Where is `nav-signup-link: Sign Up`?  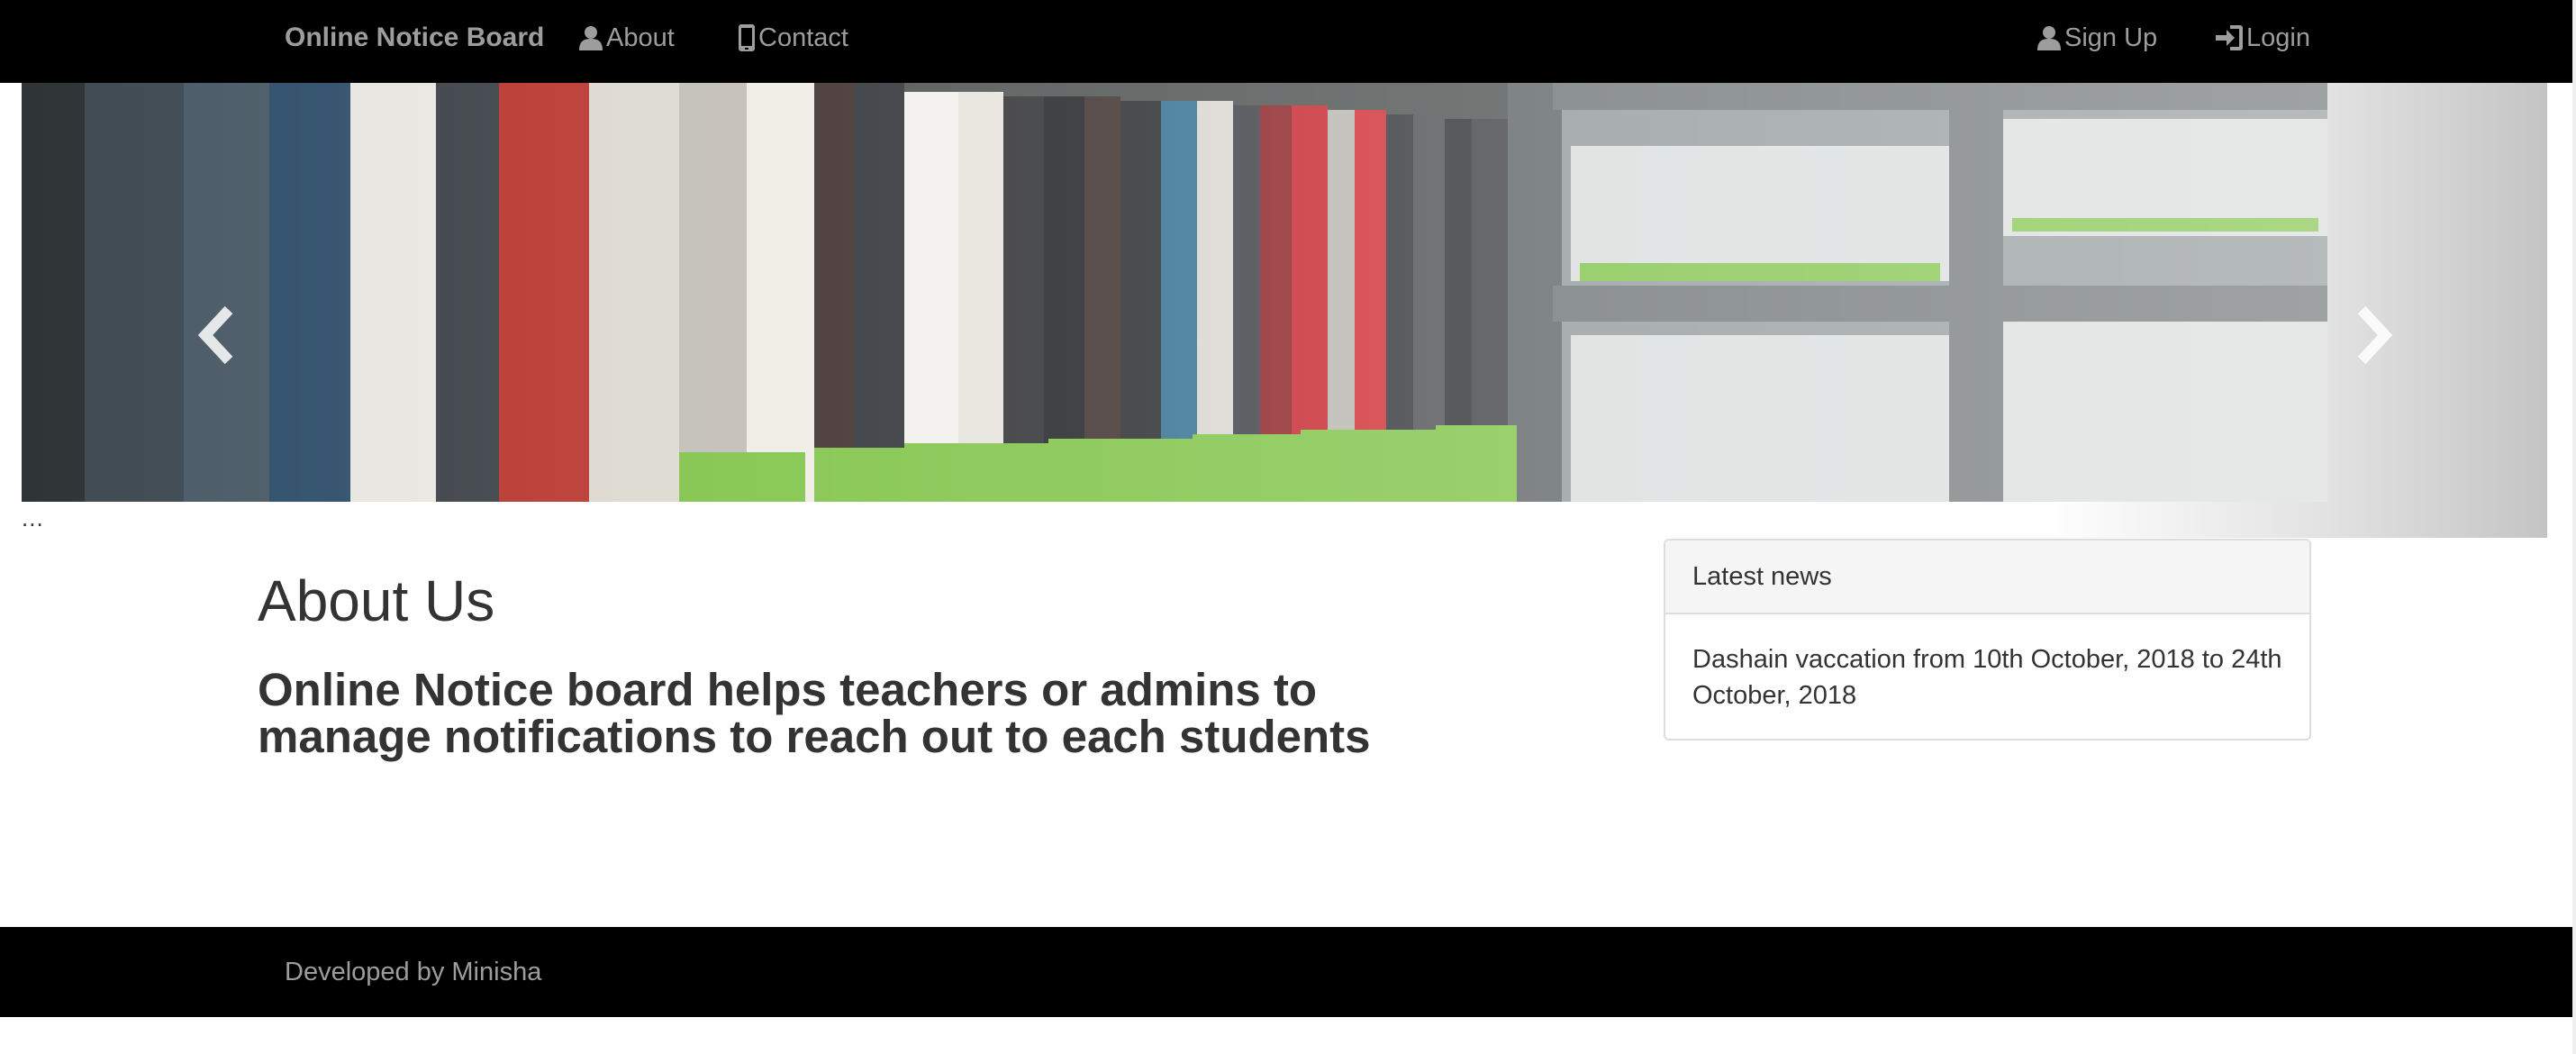
nav-signup-link: Sign Up is located at coordinates (2097, 38).